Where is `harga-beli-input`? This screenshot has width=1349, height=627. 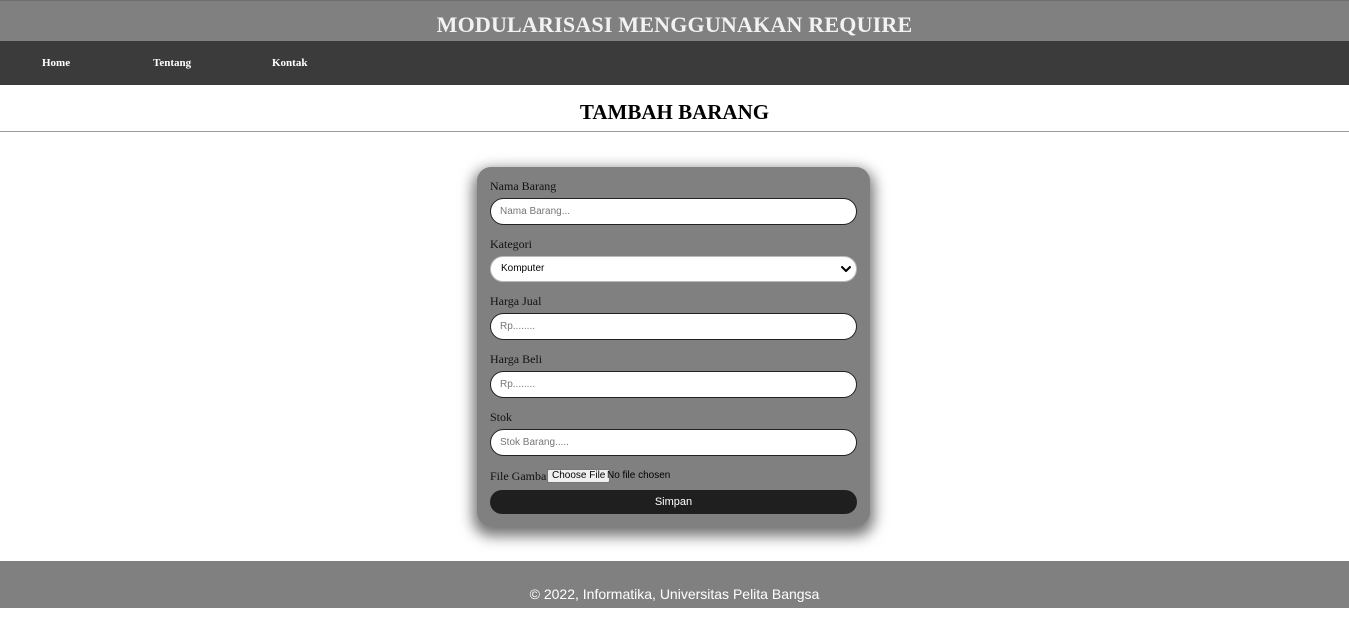 harga-beli-input is located at coordinates (673, 384).